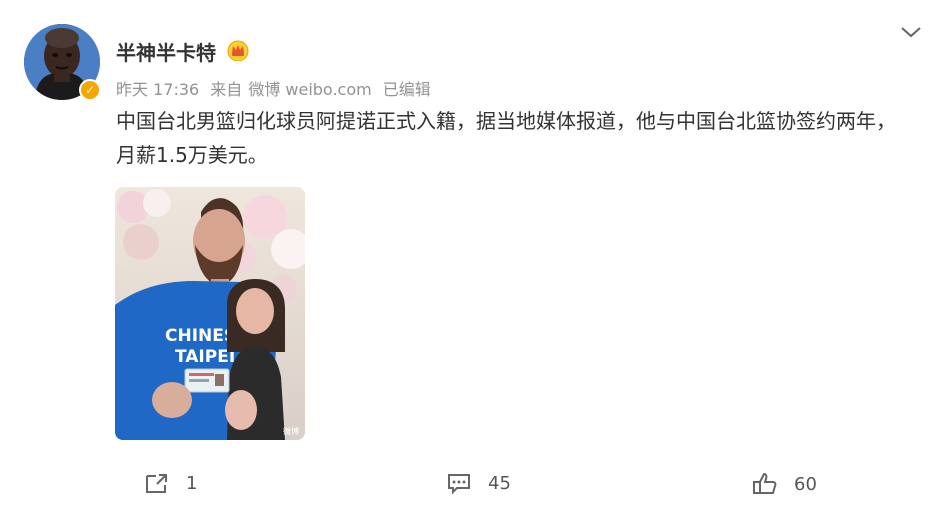 This screenshot has height=506, width=952. I want to click on thumbs-up-icon, so click(765, 483).